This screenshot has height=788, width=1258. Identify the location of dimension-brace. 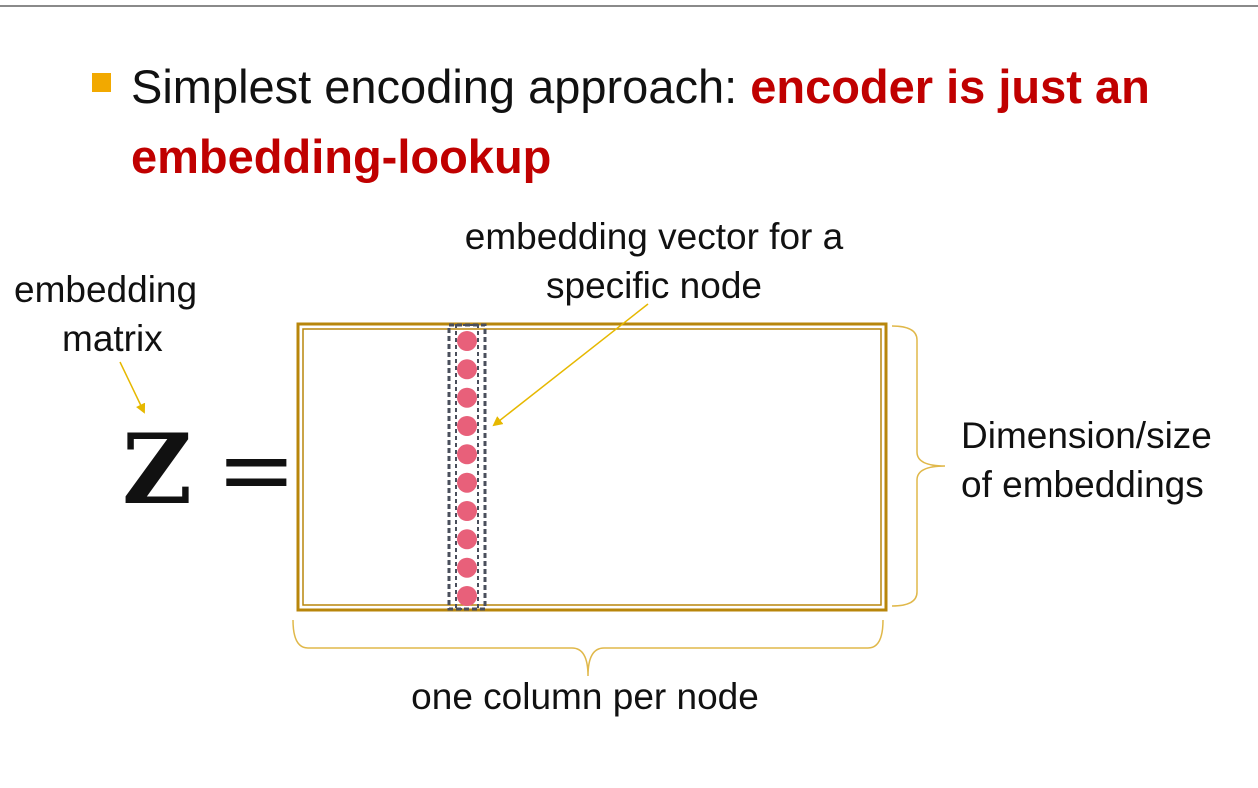
(918, 466).